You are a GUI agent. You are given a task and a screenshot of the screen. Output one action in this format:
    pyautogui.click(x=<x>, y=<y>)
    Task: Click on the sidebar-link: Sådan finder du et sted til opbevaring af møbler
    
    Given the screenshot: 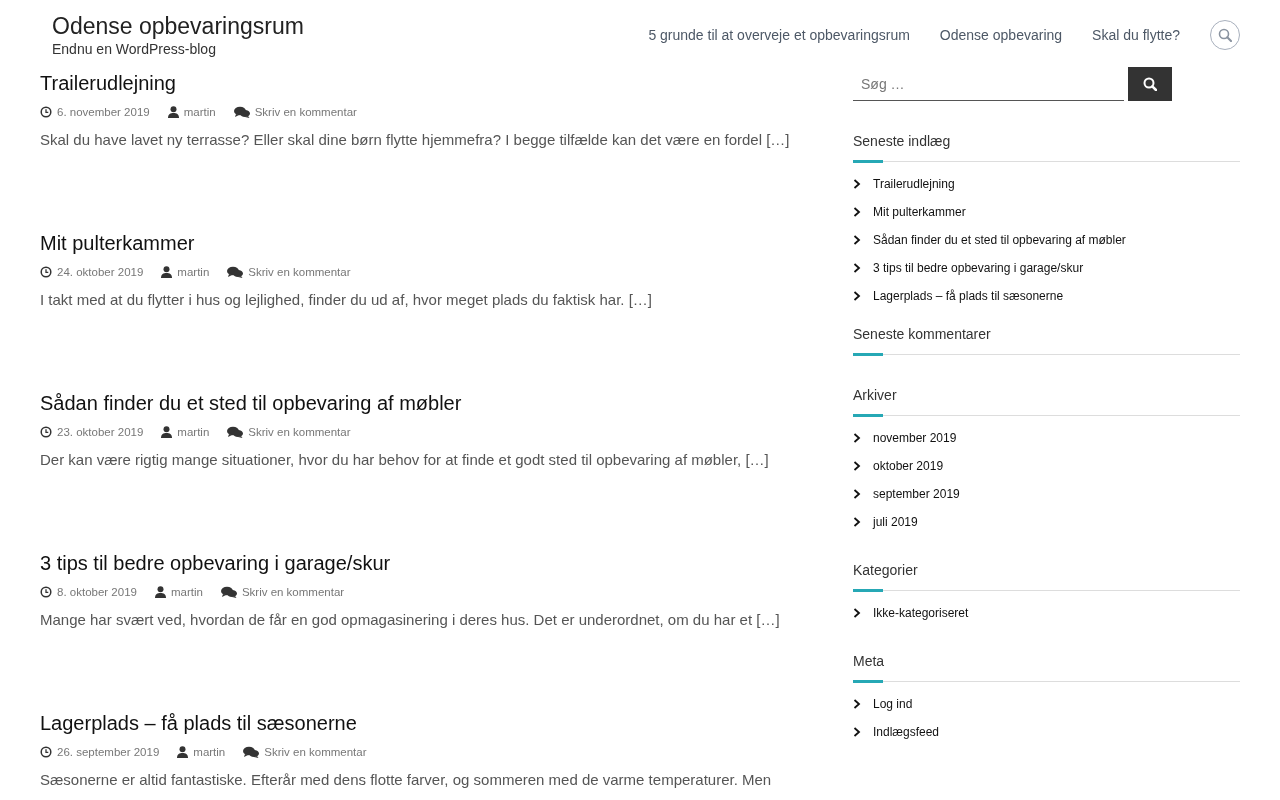 What is the action you would take?
    pyautogui.click(x=999, y=240)
    